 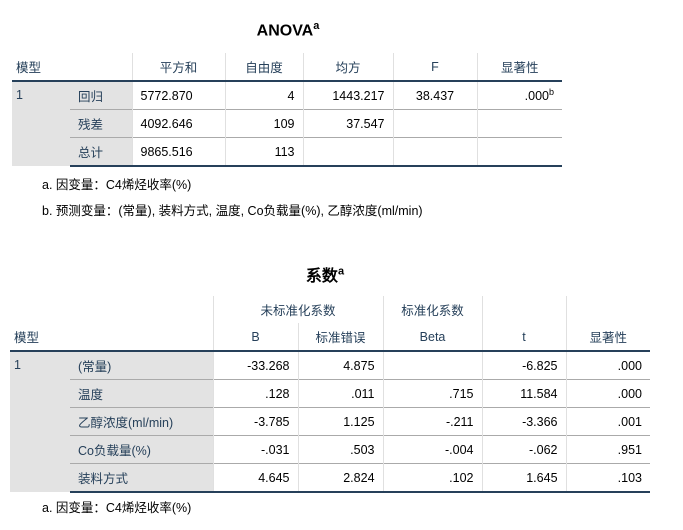 What do you see at coordinates (298, 309) in the screenshot?
I see `group-unstandardized: 未标准化系数` at bounding box center [298, 309].